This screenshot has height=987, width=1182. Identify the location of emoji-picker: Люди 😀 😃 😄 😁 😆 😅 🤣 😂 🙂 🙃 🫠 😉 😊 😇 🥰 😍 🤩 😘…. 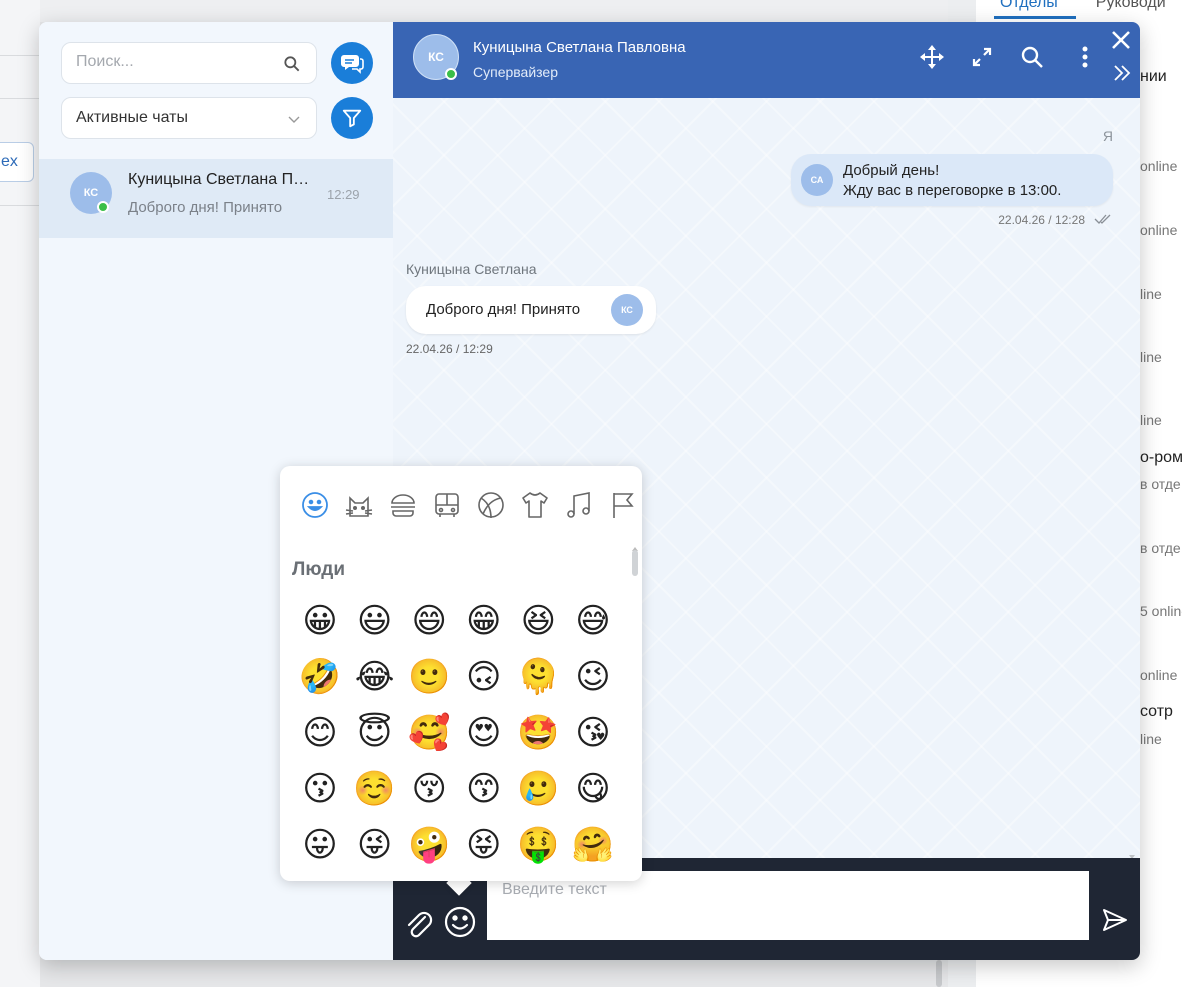
(461, 673).